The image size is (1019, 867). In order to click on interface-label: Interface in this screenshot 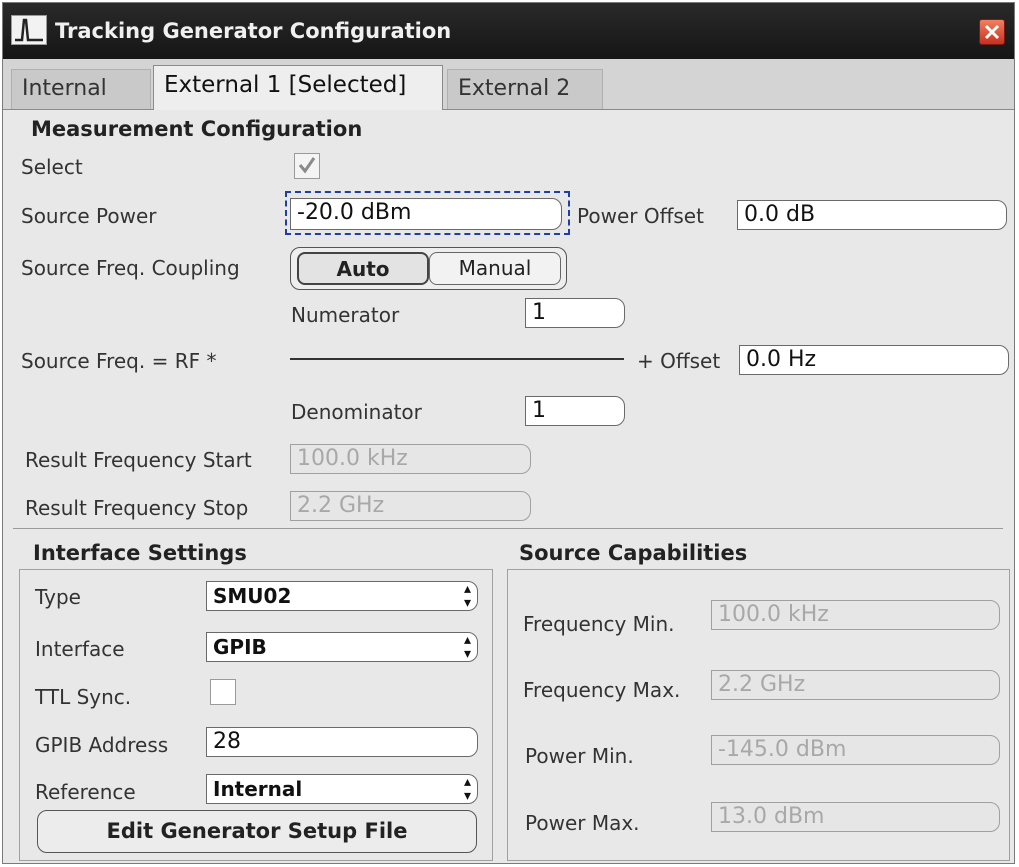, I will do `click(80, 649)`.